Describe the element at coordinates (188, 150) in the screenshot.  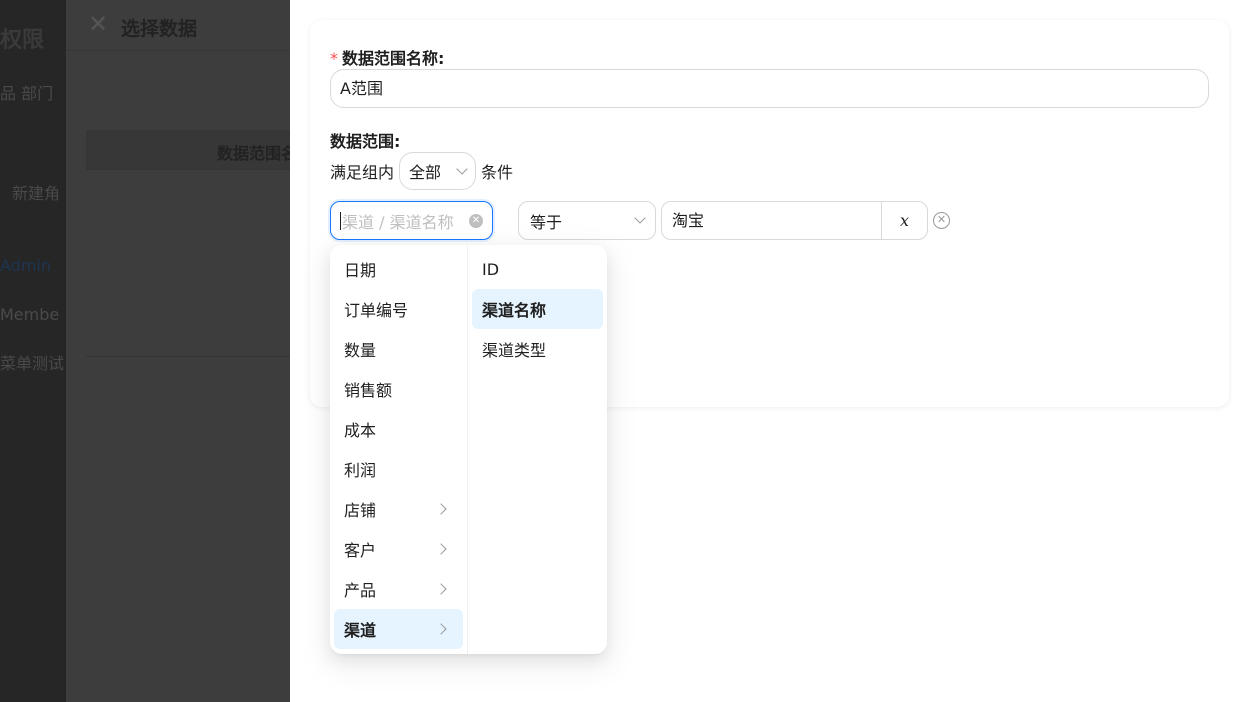
I see `table-header: 数据范围名` at that location.